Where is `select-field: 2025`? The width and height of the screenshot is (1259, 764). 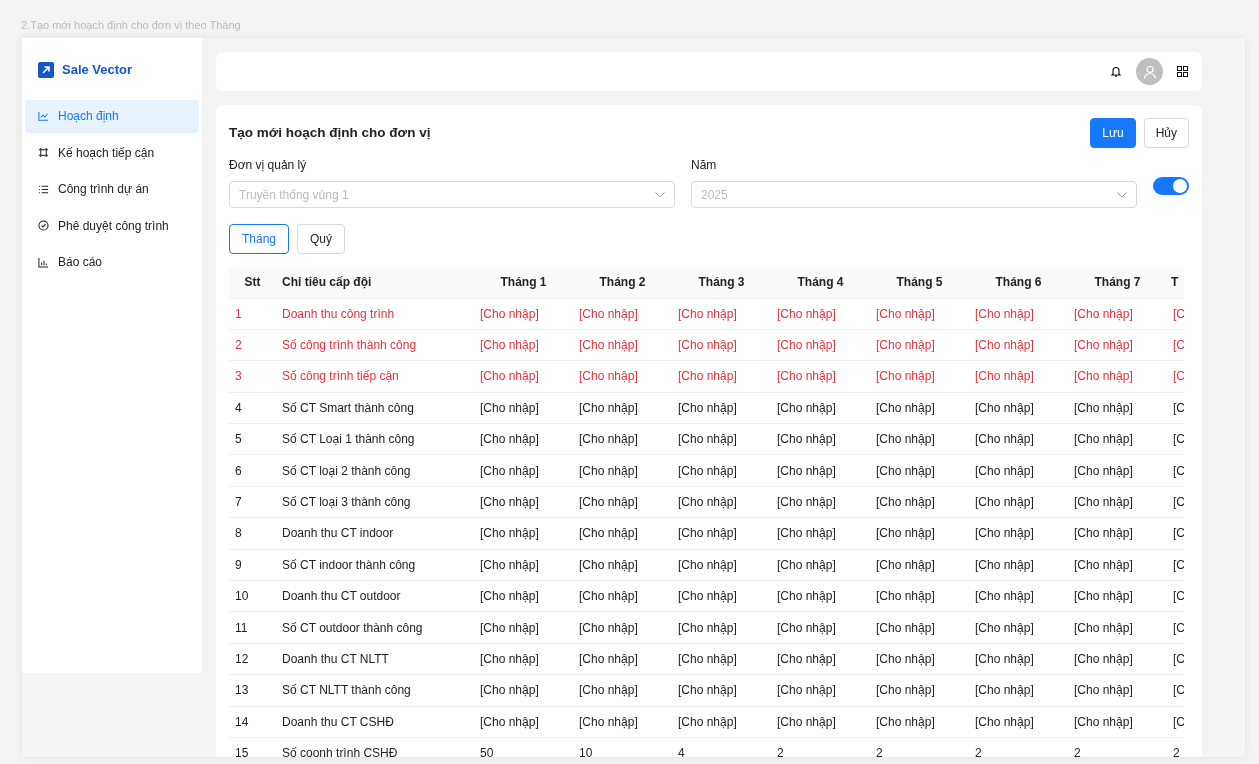
select-field: 2025 is located at coordinates (914, 194).